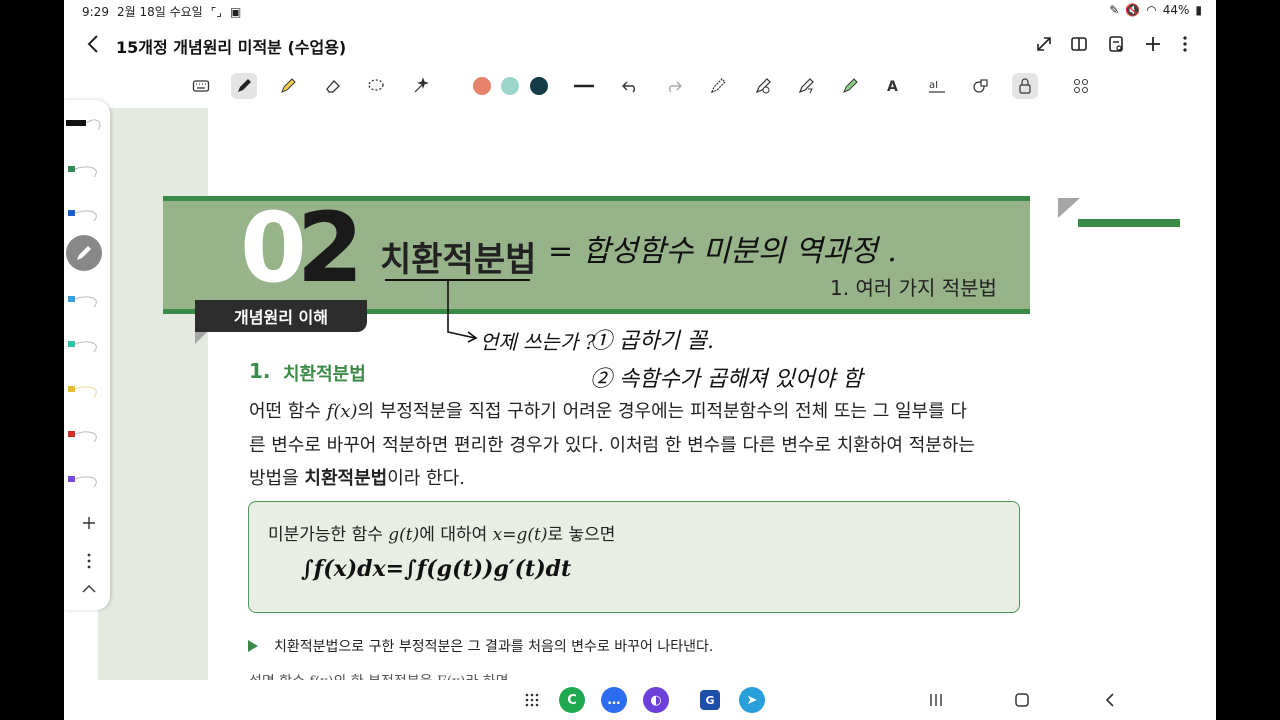 The image size is (1280, 720). What do you see at coordinates (763, 86) in the screenshot?
I see `shape-pen-icon` at bounding box center [763, 86].